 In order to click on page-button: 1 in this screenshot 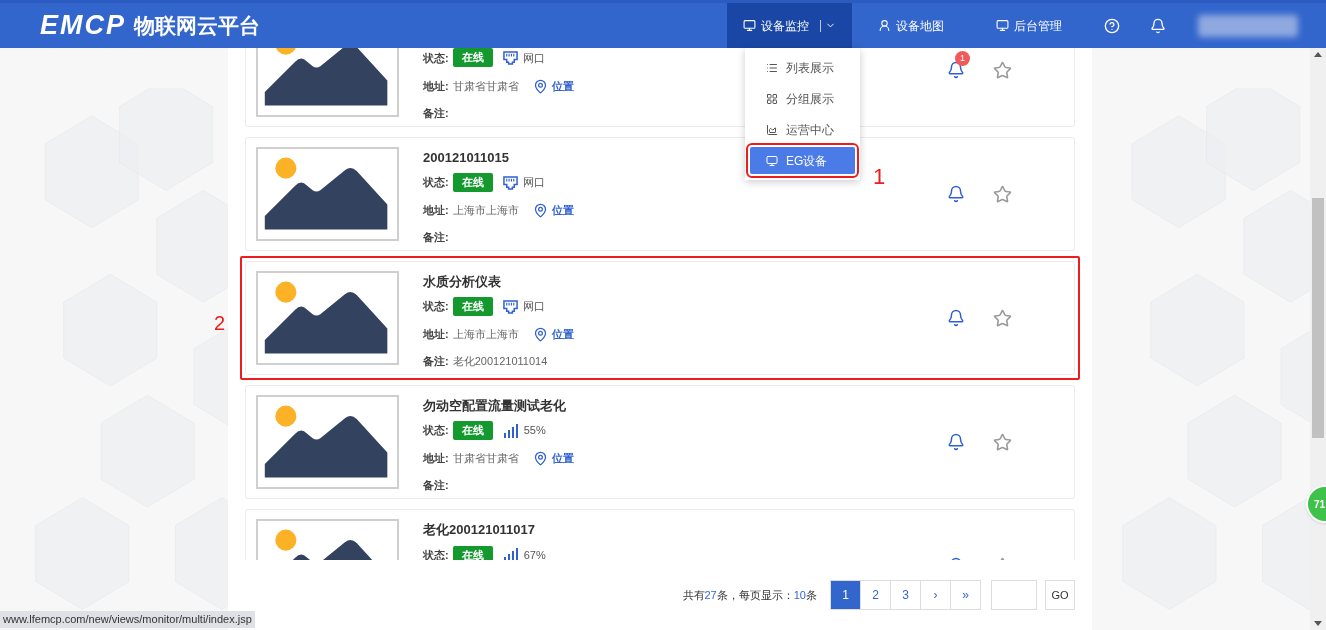, I will do `click(845, 595)`.